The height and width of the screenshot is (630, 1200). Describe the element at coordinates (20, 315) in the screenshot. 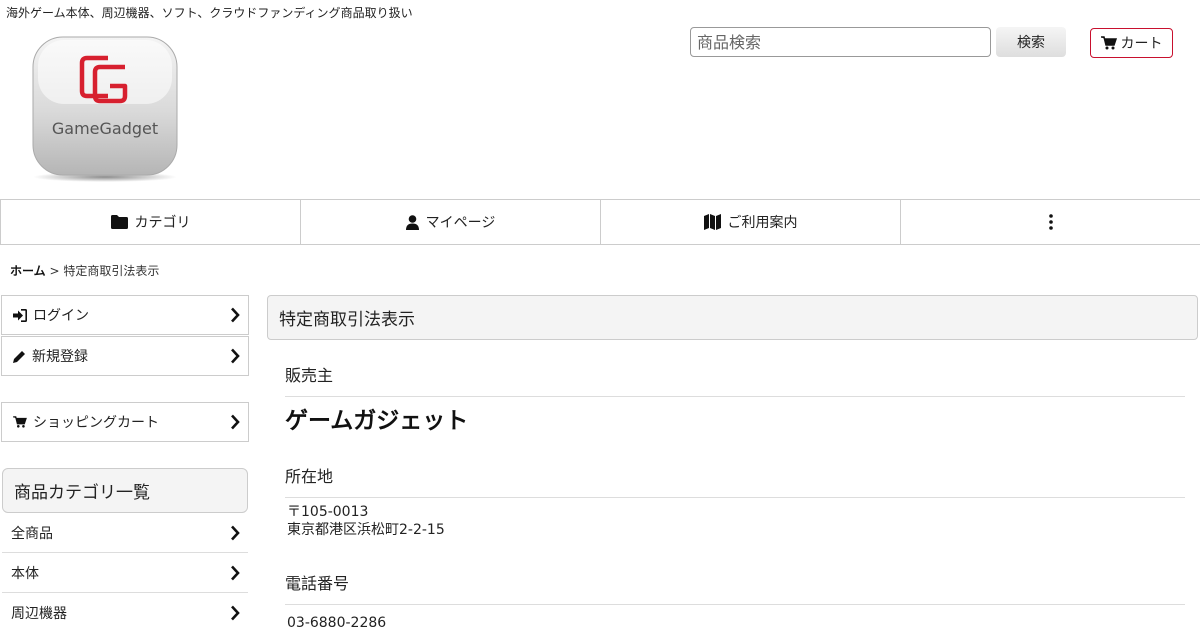

I see `sign-in-icon` at that location.